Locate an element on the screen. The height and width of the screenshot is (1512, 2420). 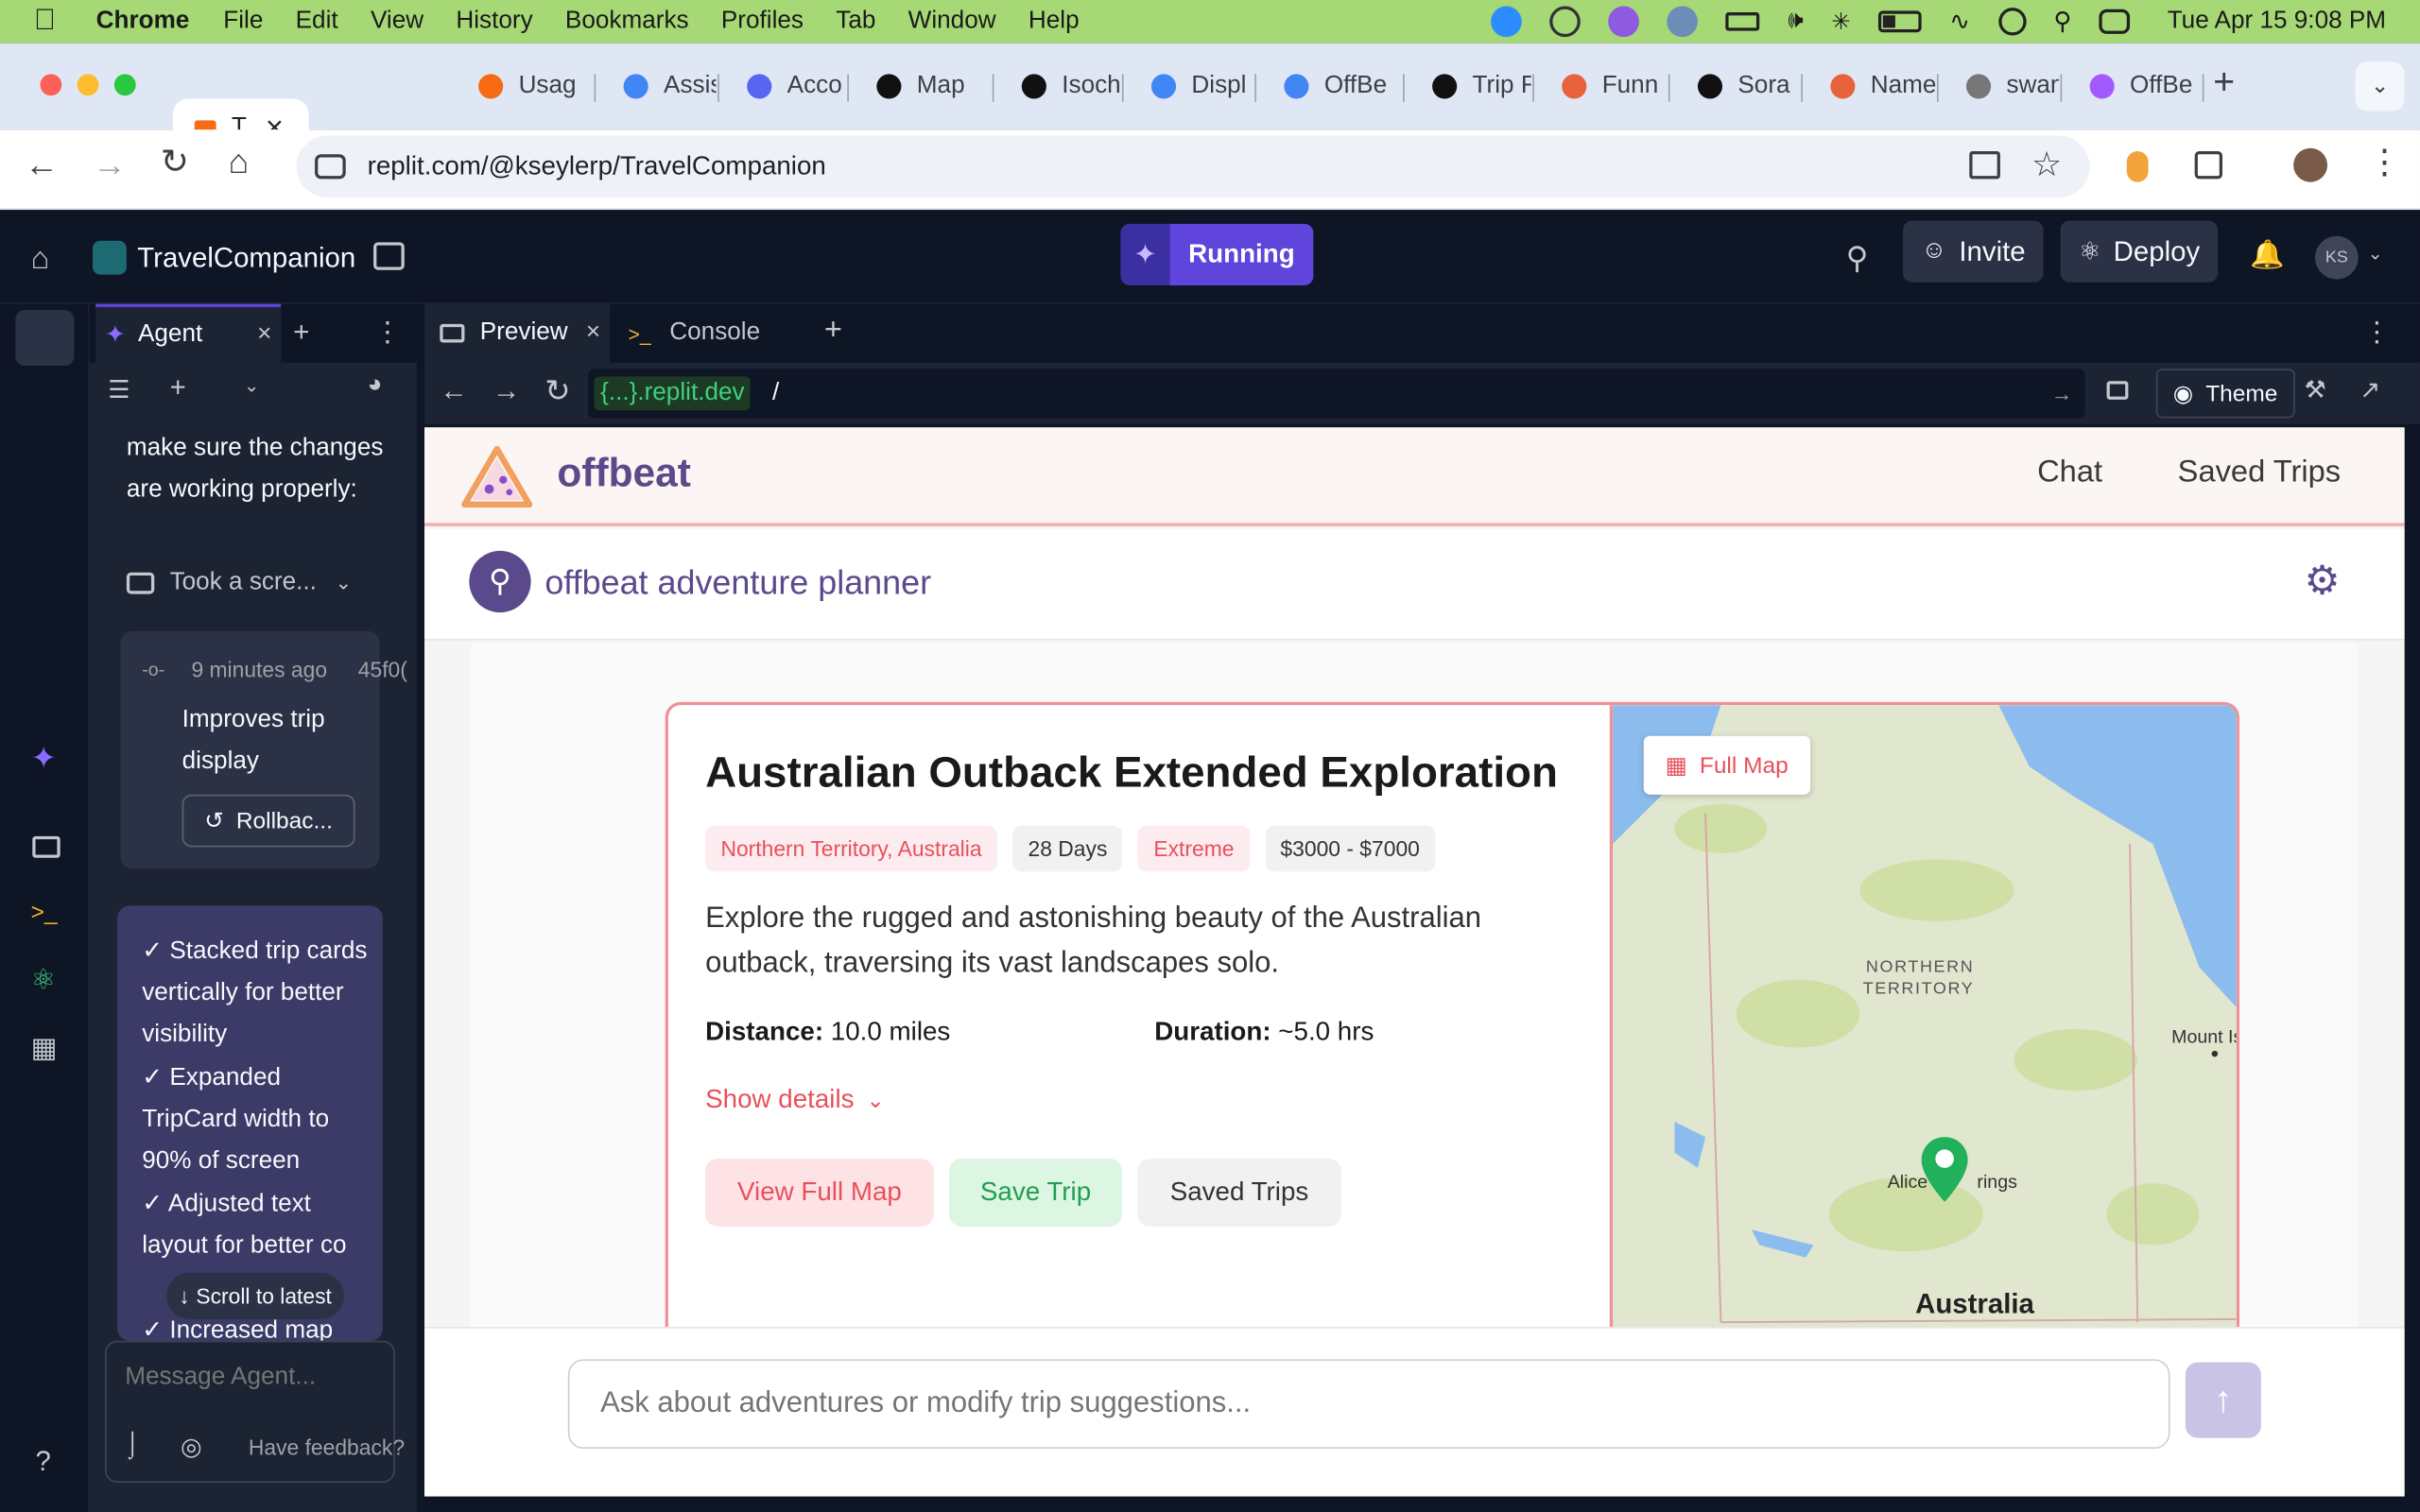
menubar-clock: Tue Apr 15 9:08 PM is located at coordinates (2277, 21).